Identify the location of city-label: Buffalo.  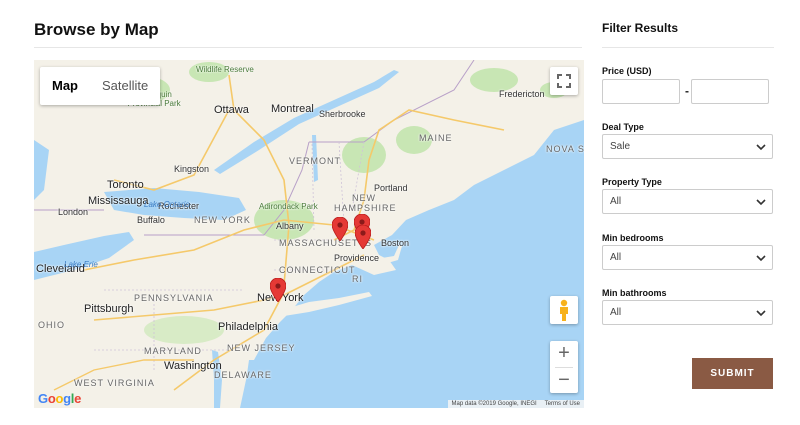
(151, 220).